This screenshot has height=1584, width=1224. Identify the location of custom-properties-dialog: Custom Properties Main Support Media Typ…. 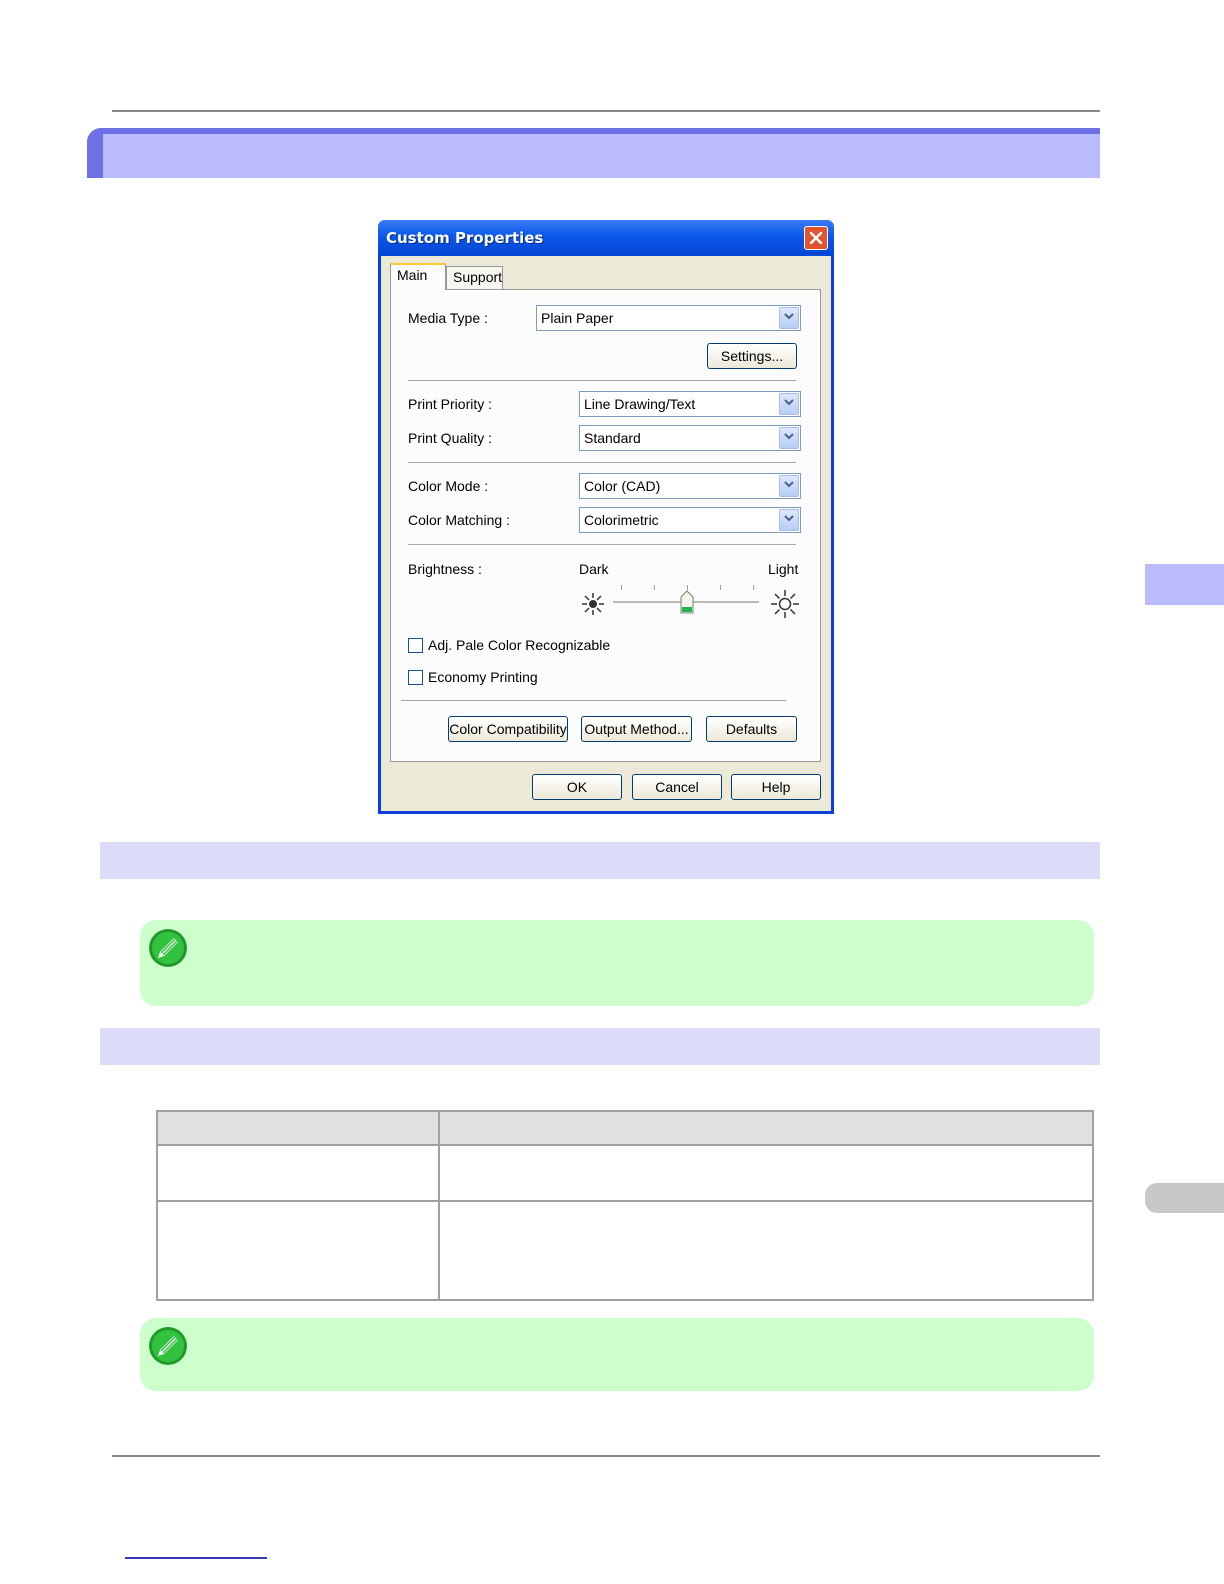
(606, 517).